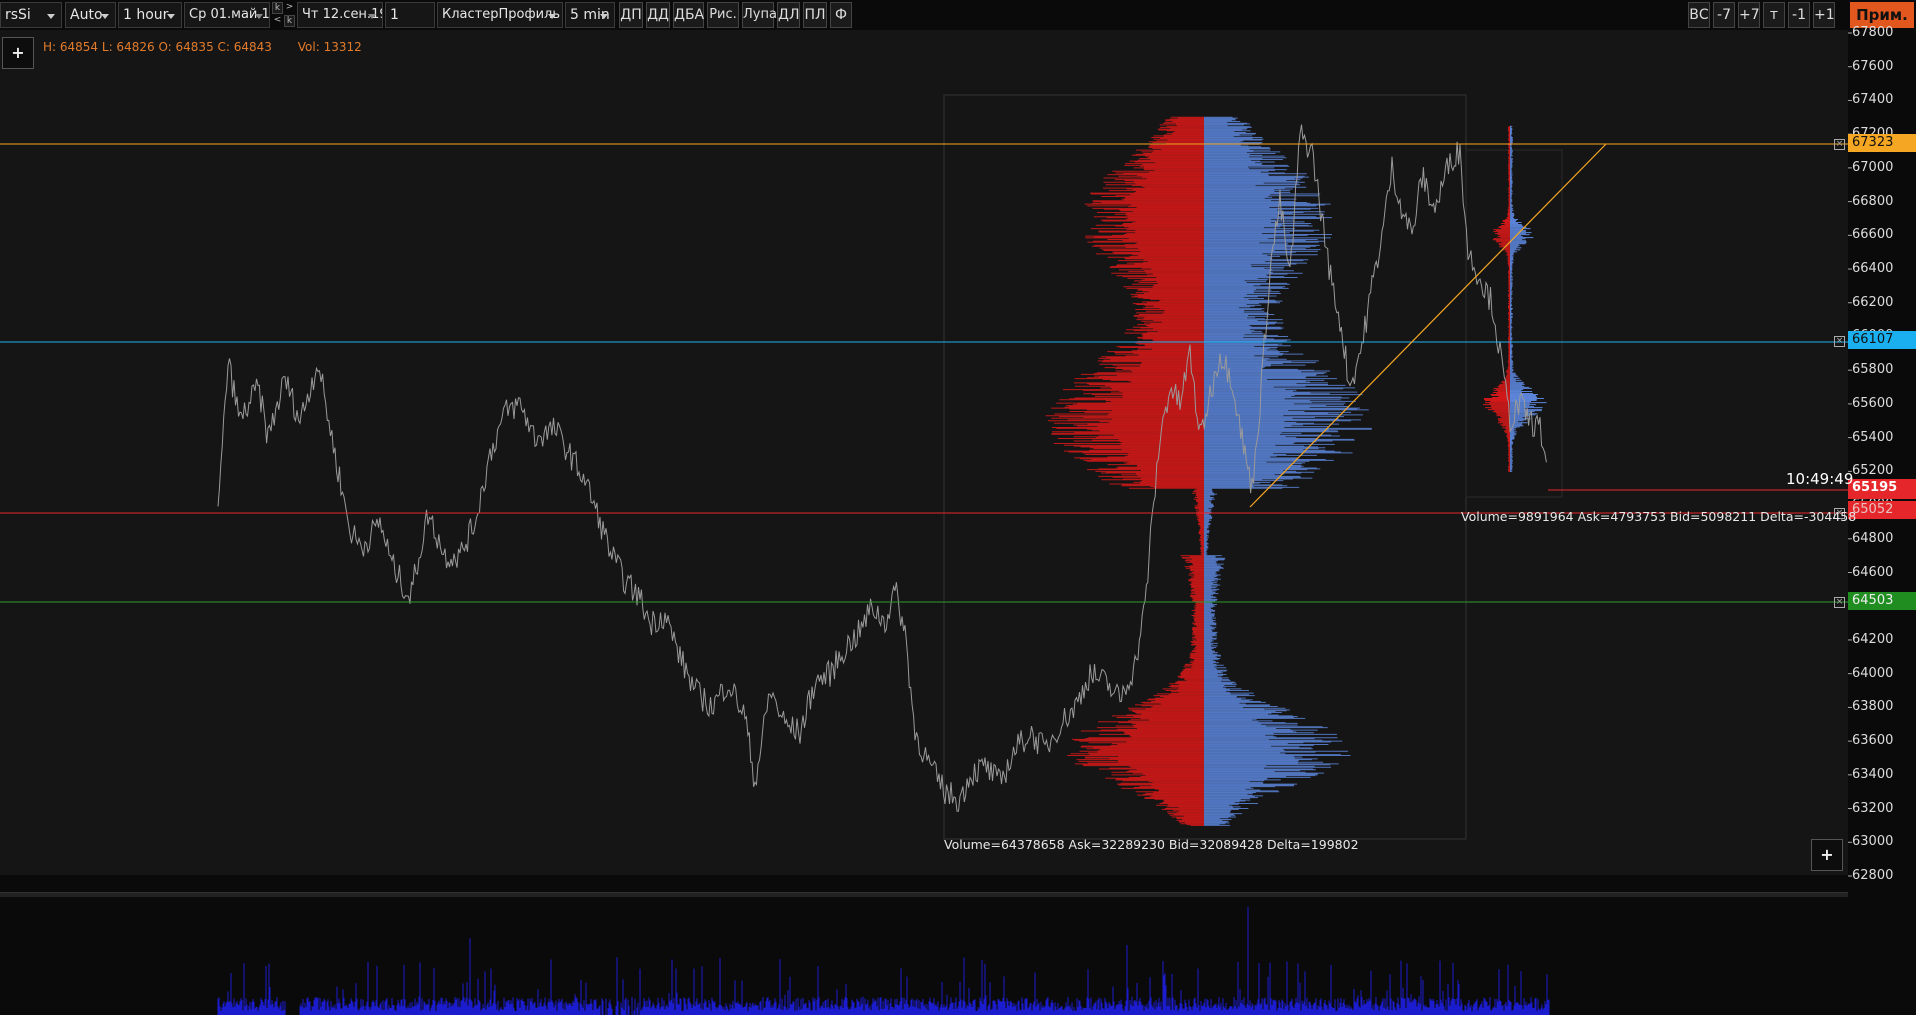 The image size is (1916, 1015). Describe the element at coordinates (1873, 538) in the screenshot. I see `y-tick: 64800` at that location.